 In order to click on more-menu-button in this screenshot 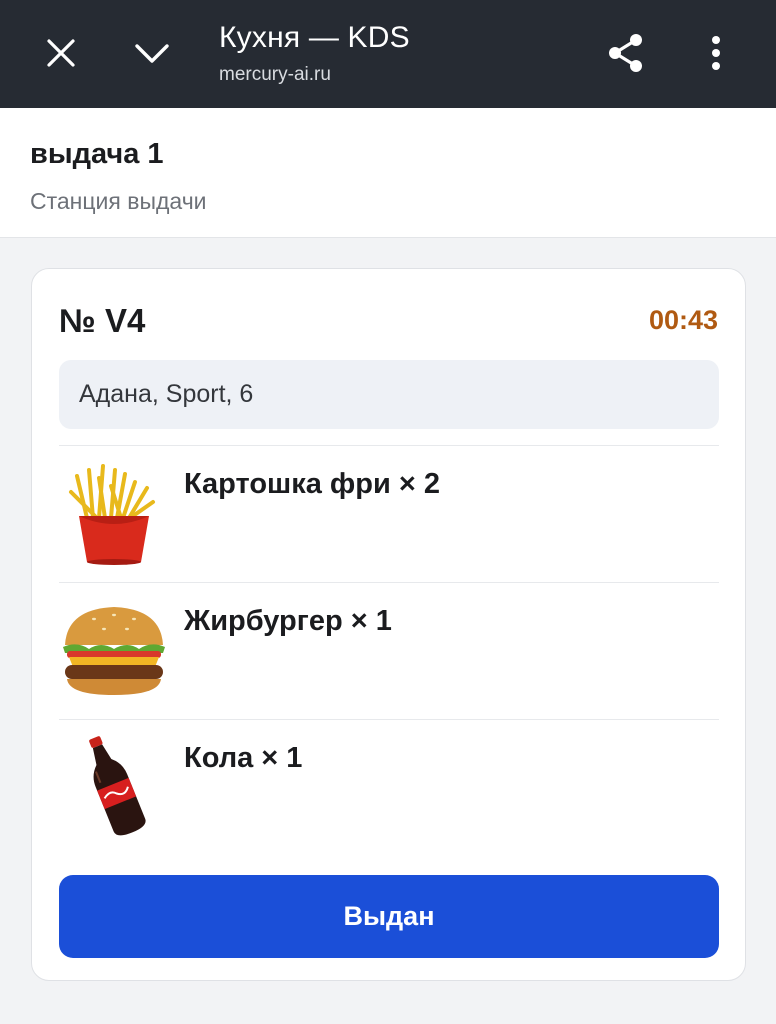, I will do `click(716, 53)`.